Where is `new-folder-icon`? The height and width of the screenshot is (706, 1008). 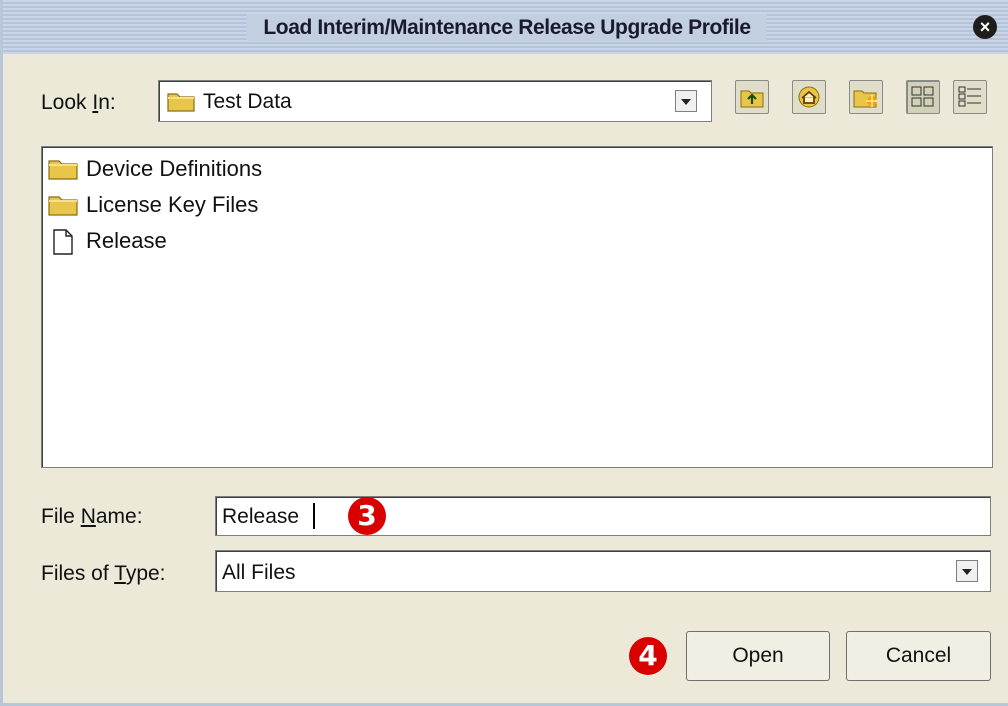 new-folder-icon is located at coordinates (866, 99).